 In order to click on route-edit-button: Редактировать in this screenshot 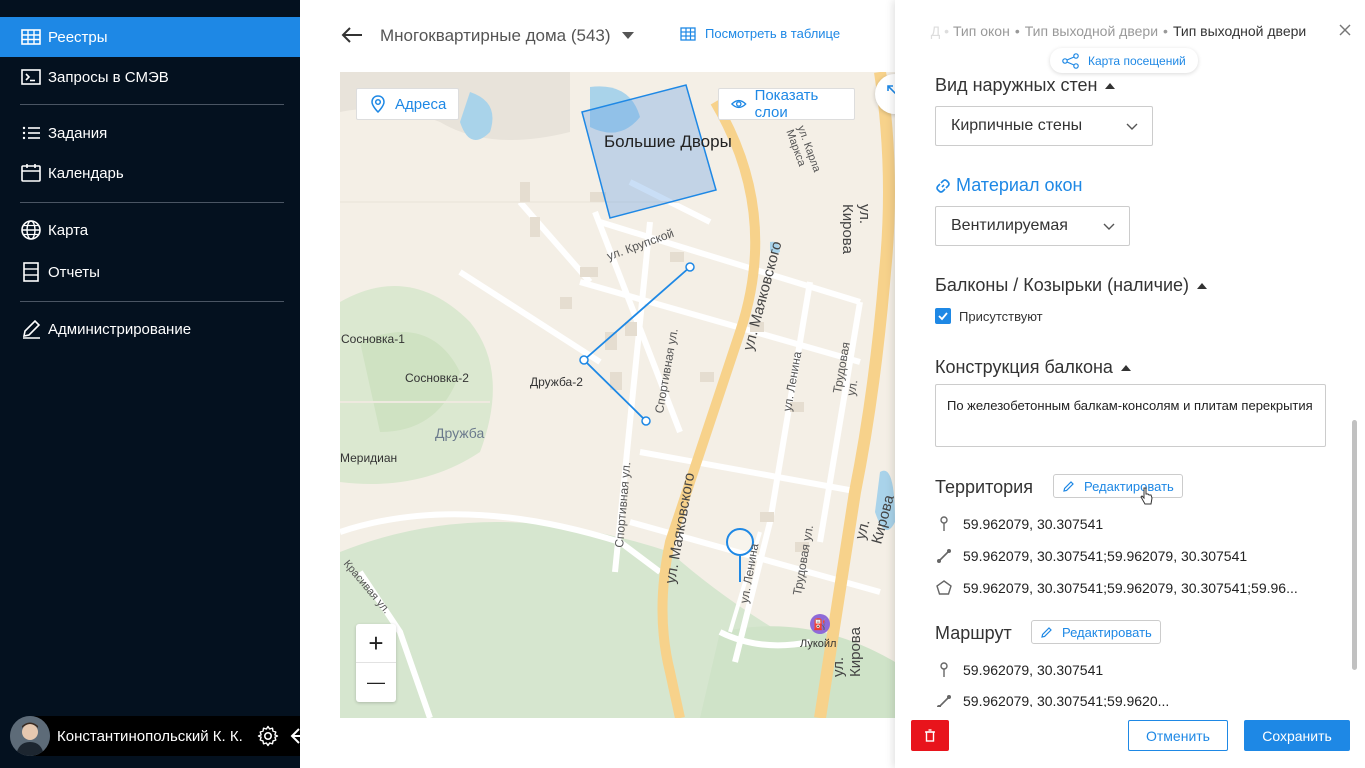, I will do `click(1096, 632)`.